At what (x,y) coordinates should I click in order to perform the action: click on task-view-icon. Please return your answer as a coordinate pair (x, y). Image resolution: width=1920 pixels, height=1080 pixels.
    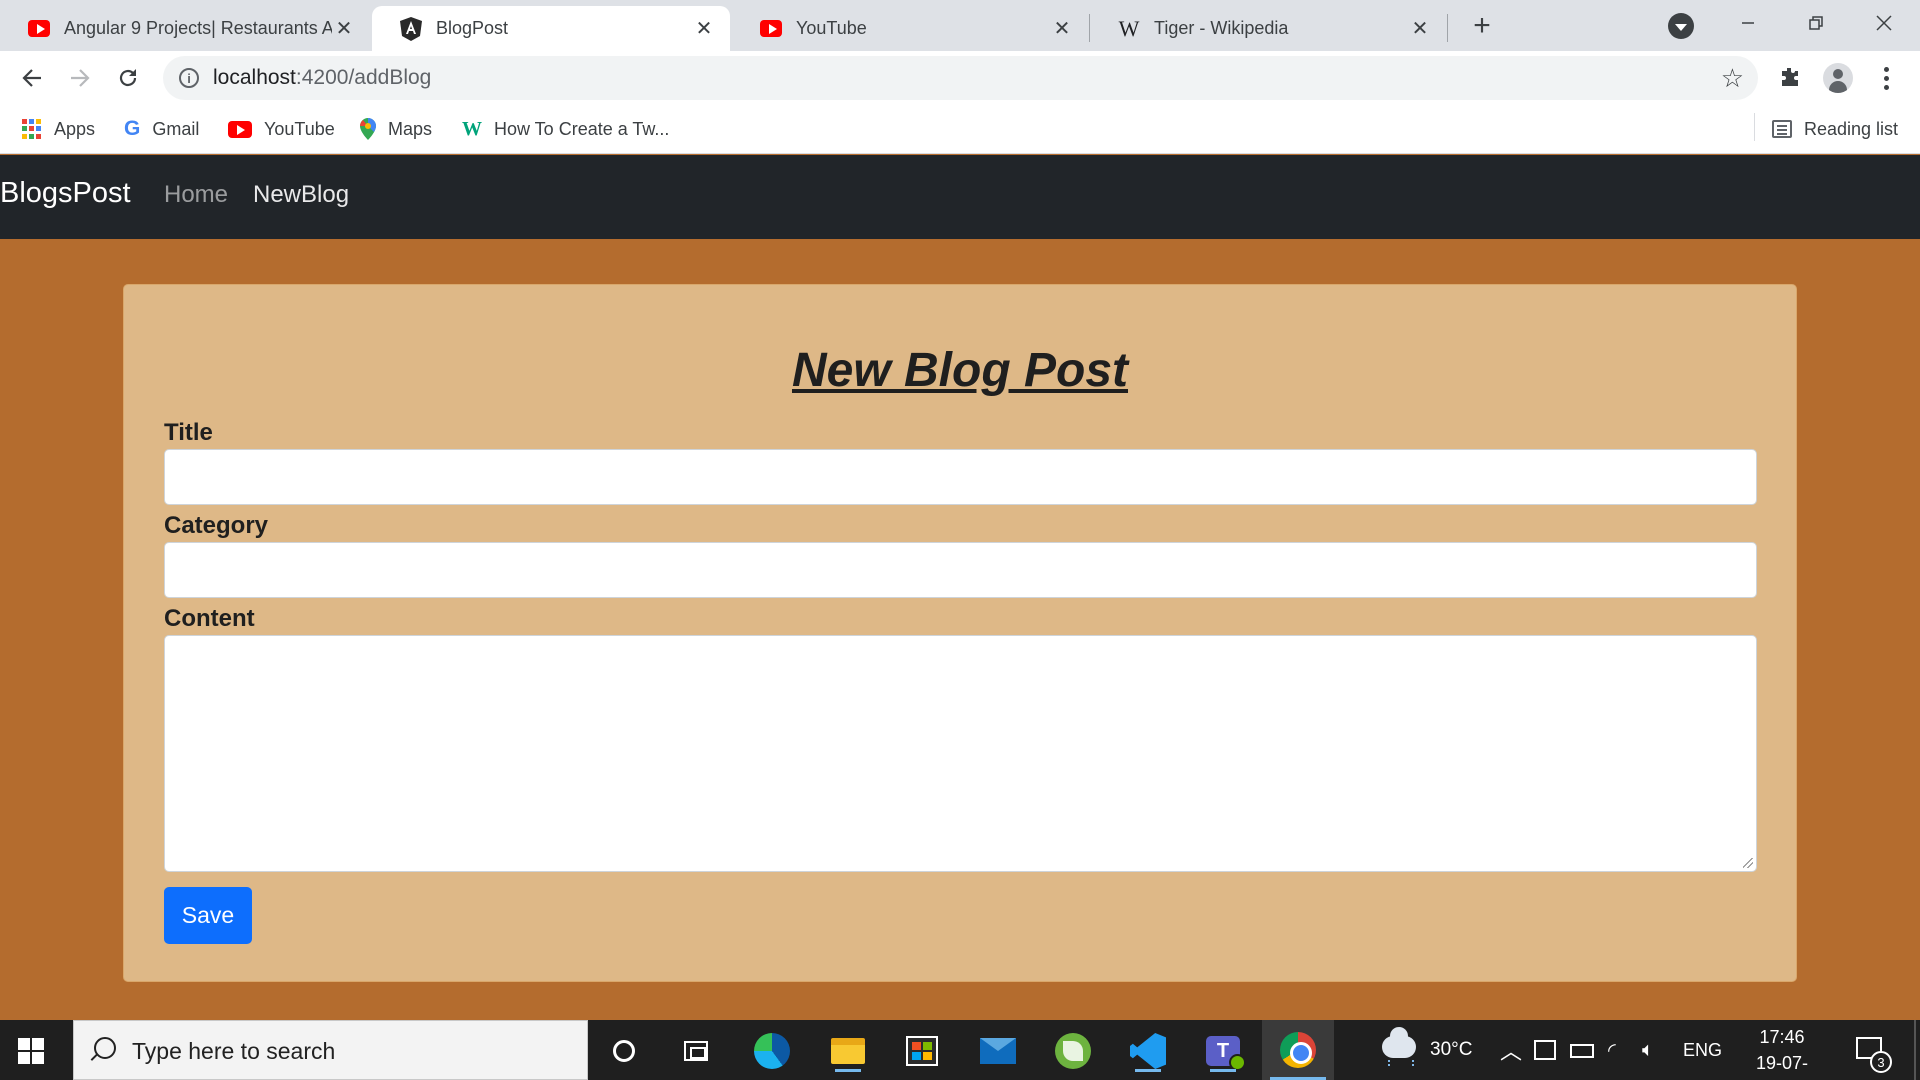
    Looking at the image, I should click on (696, 1051).